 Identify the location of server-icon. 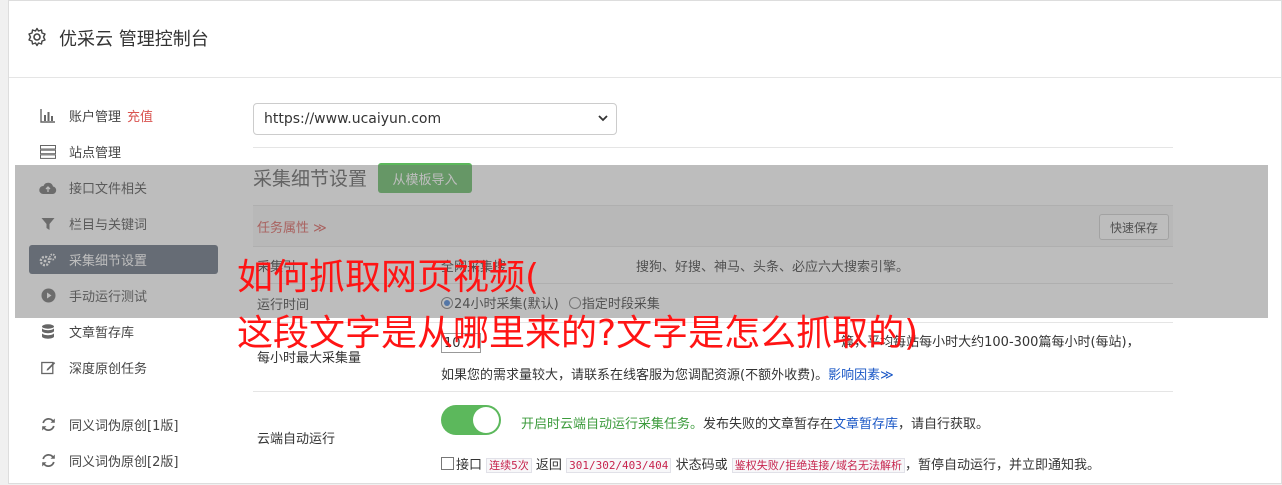
(48, 152).